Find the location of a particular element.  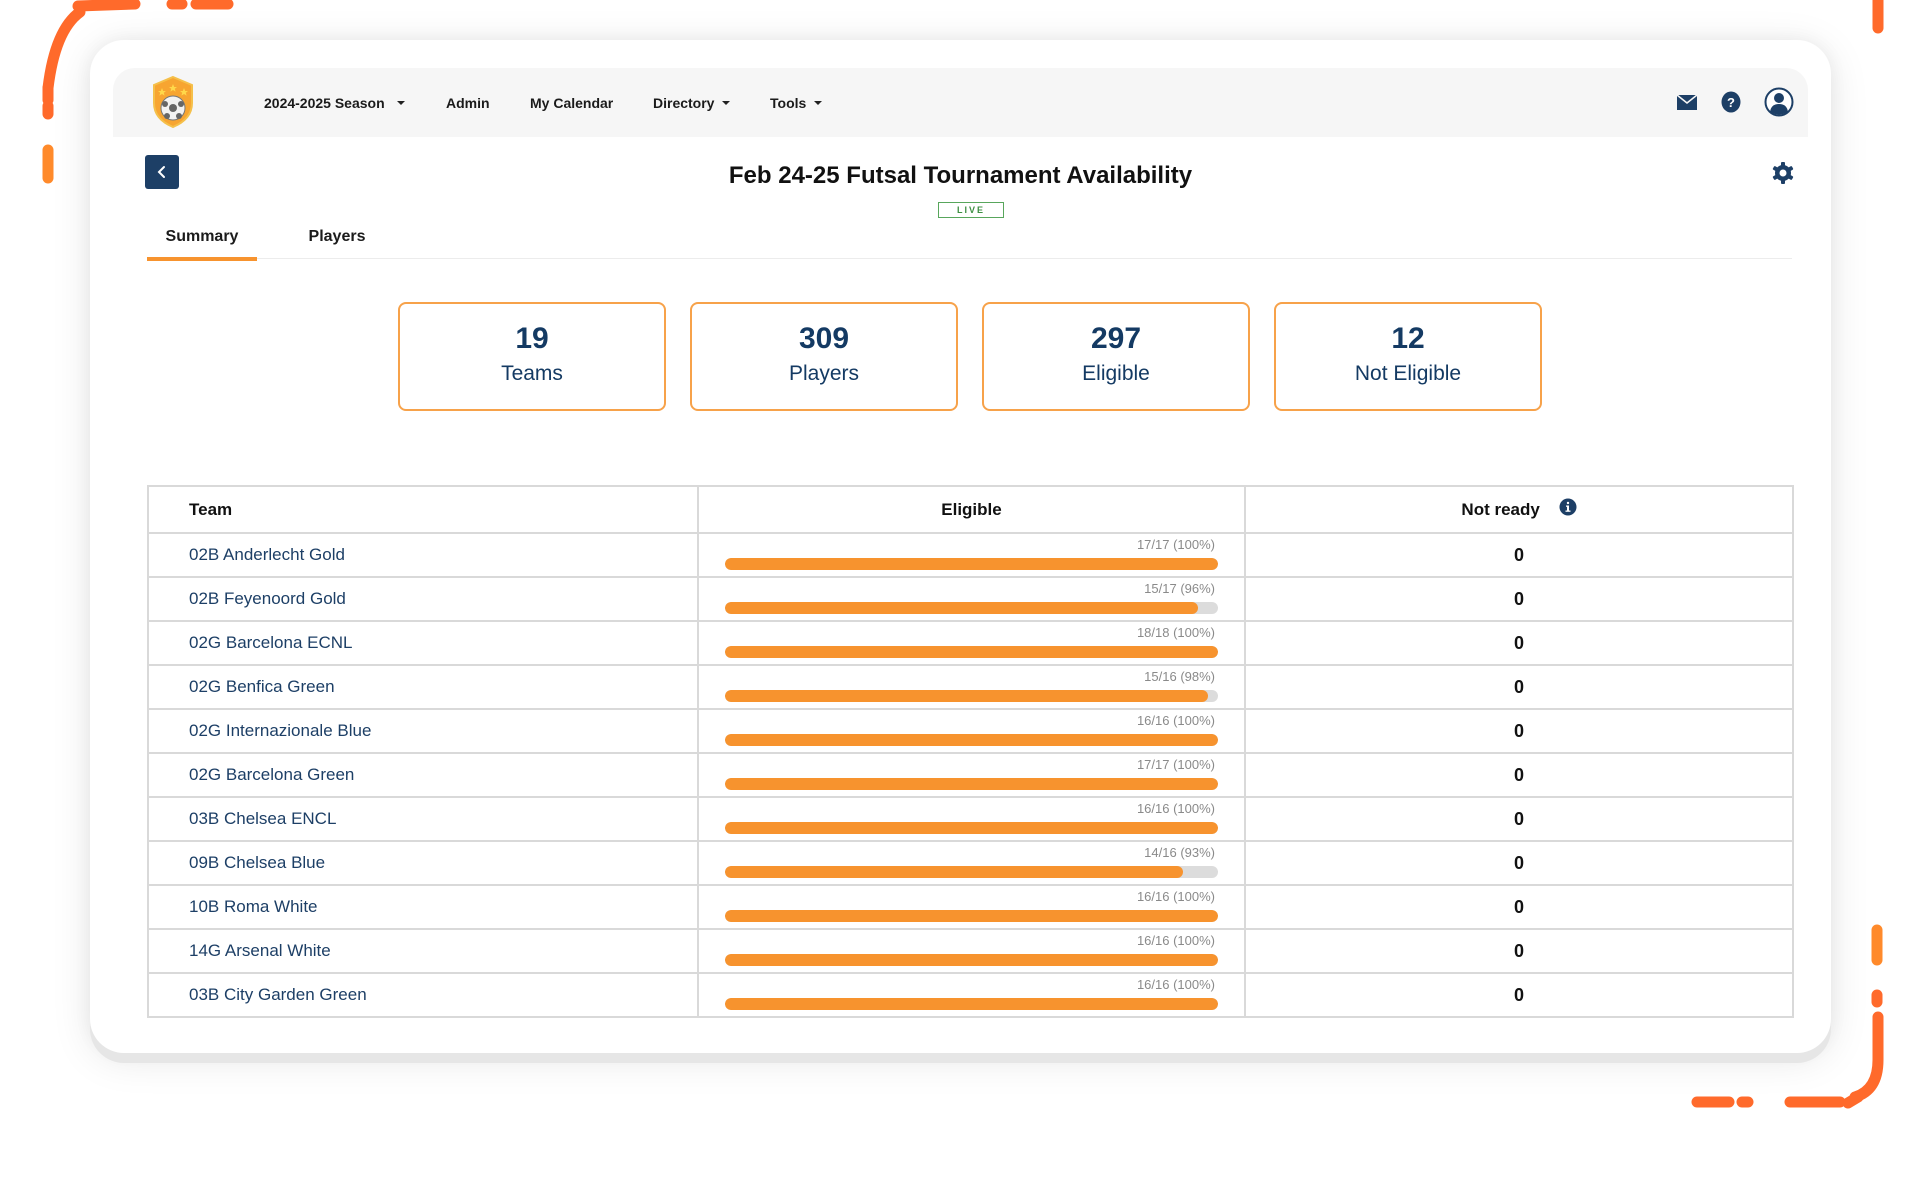

eligible-count-label: 17/17 (100%) is located at coordinates (1175, 764).